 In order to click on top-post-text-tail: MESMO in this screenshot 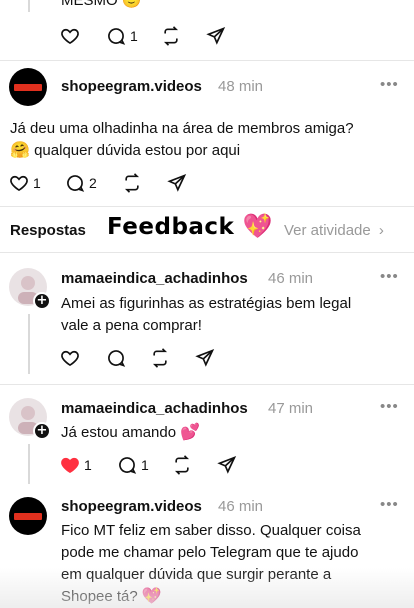, I will do `click(89, 4)`.